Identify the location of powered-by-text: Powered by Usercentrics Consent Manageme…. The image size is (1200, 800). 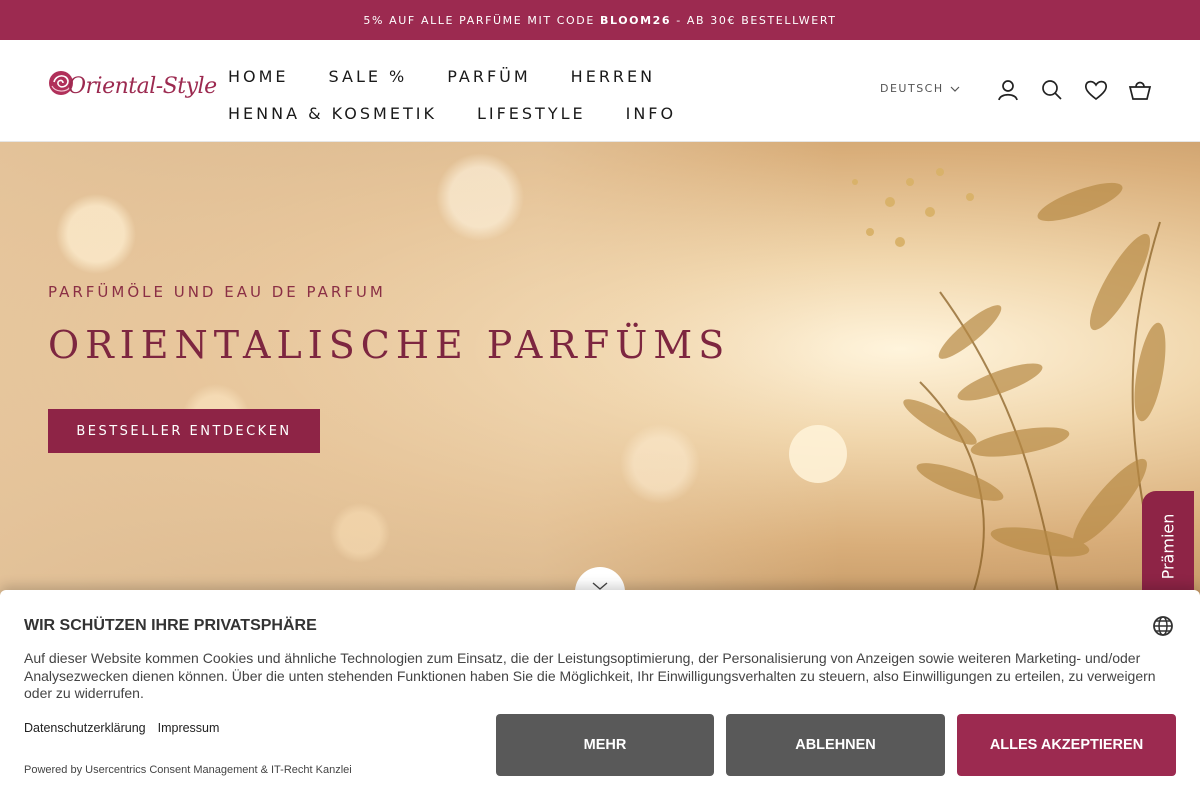
(188, 770).